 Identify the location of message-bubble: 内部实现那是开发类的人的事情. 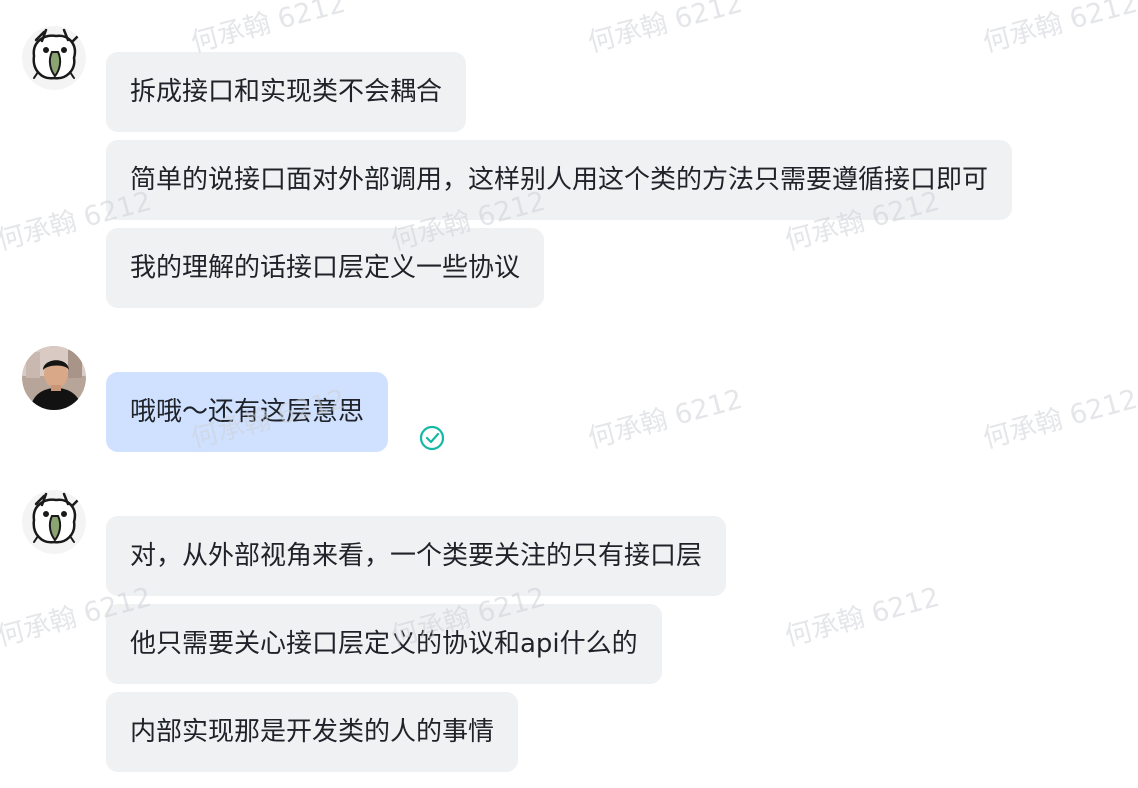
(312, 732).